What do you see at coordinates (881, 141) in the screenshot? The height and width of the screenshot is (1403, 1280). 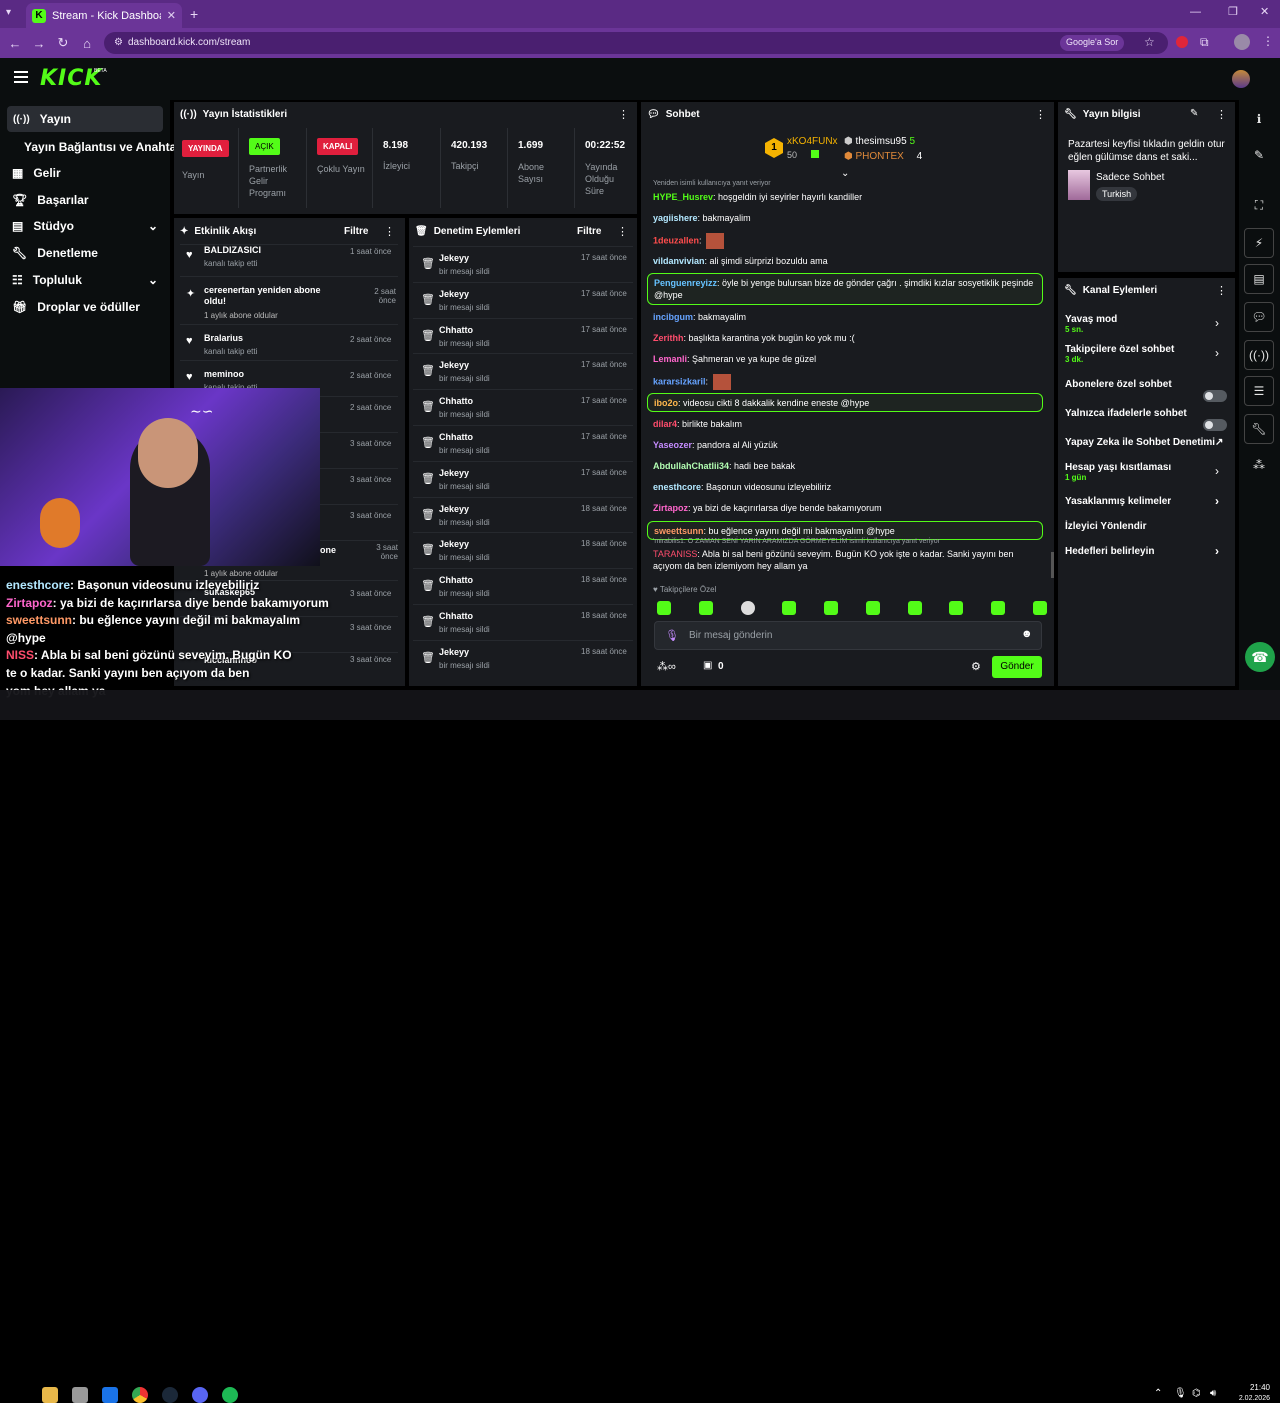 I see `gifter2-name: thesimsu95` at bounding box center [881, 141].